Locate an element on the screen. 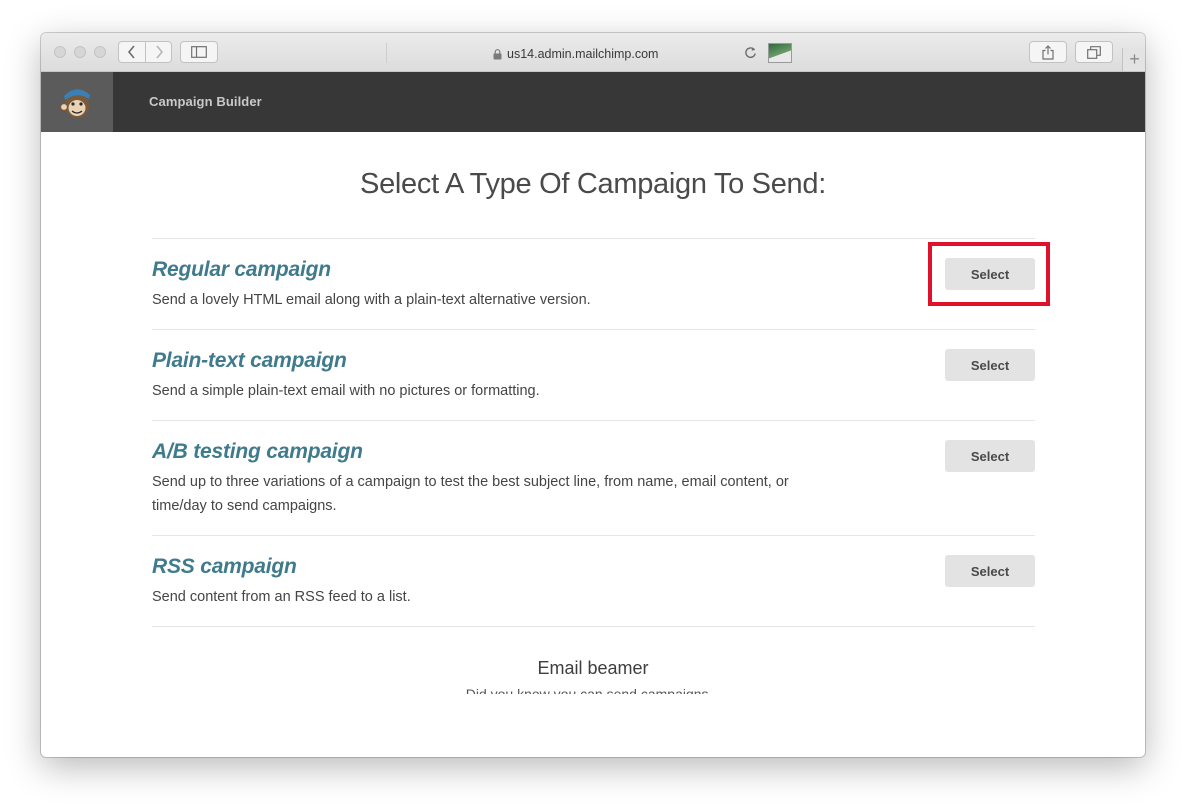 The height and width of the screenshot is (808, 1187). forward-button is located at coordinates (159, 52).